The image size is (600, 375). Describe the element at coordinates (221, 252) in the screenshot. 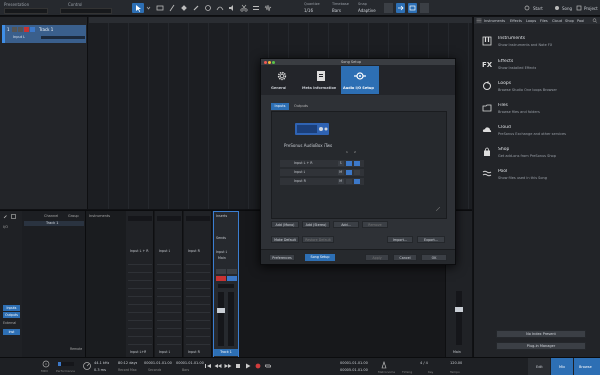

I see `strip-input-select: Input L` at that location.